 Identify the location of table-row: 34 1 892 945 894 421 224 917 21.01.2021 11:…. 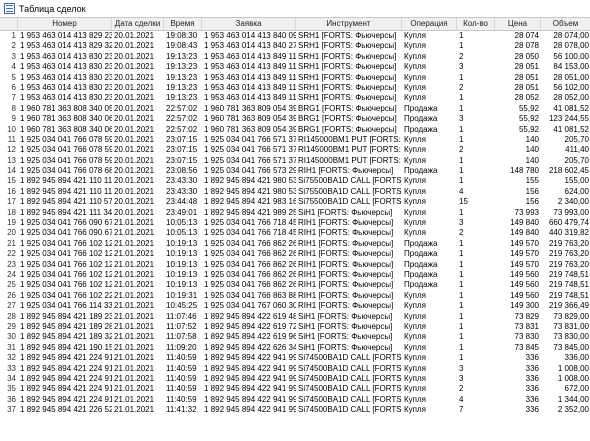
(295, 379).